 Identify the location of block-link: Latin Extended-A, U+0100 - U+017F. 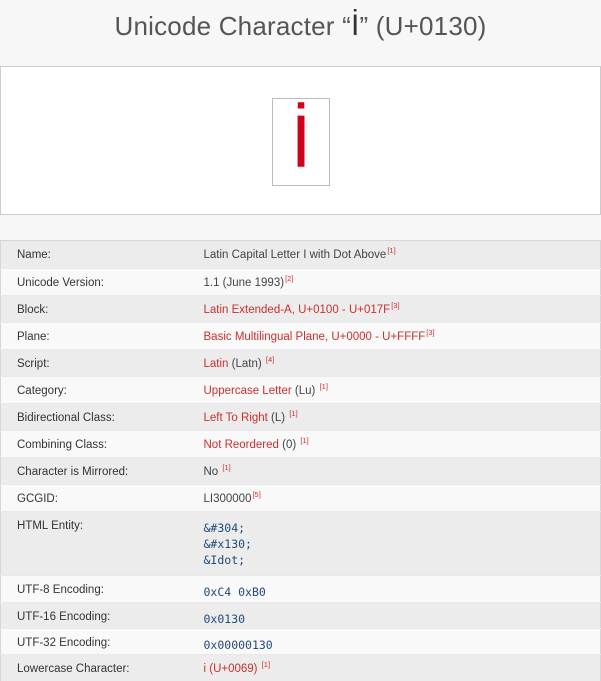
(297, 310).